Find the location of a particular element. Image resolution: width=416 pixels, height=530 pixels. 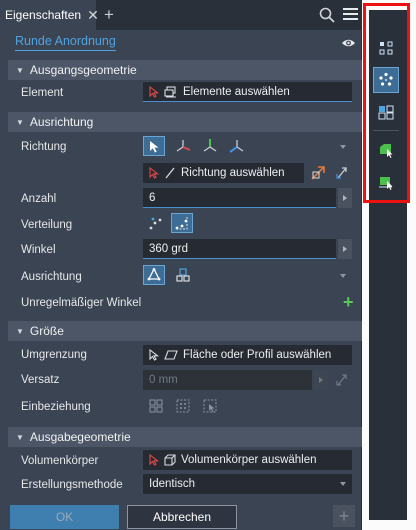

alignment-fixed-button is located at coordinates (183, 275).